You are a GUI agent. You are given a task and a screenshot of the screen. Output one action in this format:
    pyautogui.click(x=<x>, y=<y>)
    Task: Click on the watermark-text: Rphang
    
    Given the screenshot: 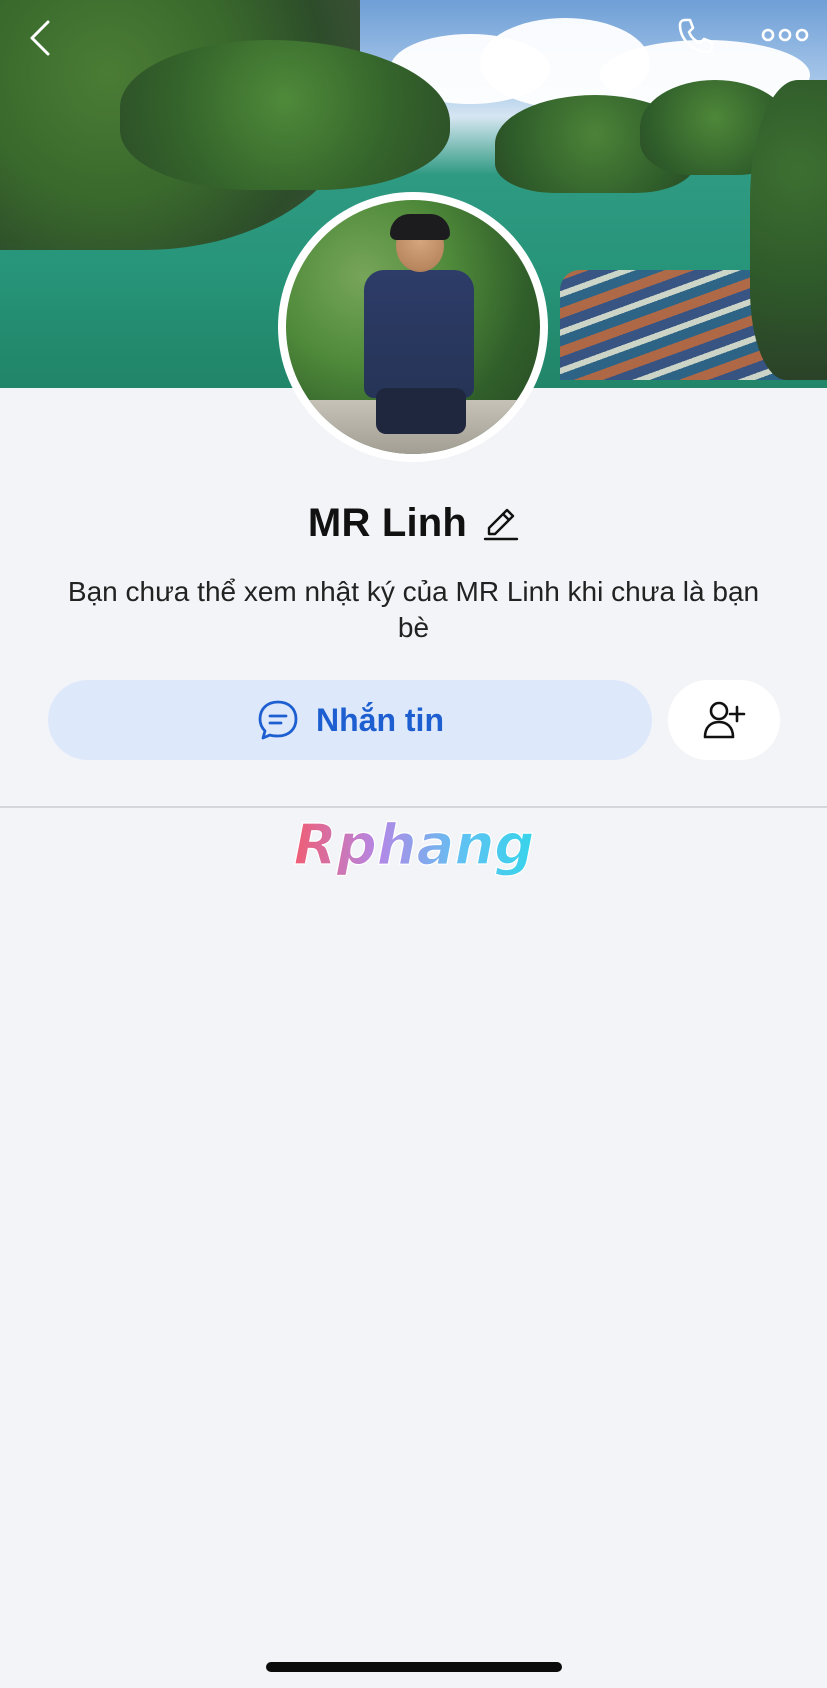 What is the action you would take?
    pyautogui.click(x=413, y=845)
    